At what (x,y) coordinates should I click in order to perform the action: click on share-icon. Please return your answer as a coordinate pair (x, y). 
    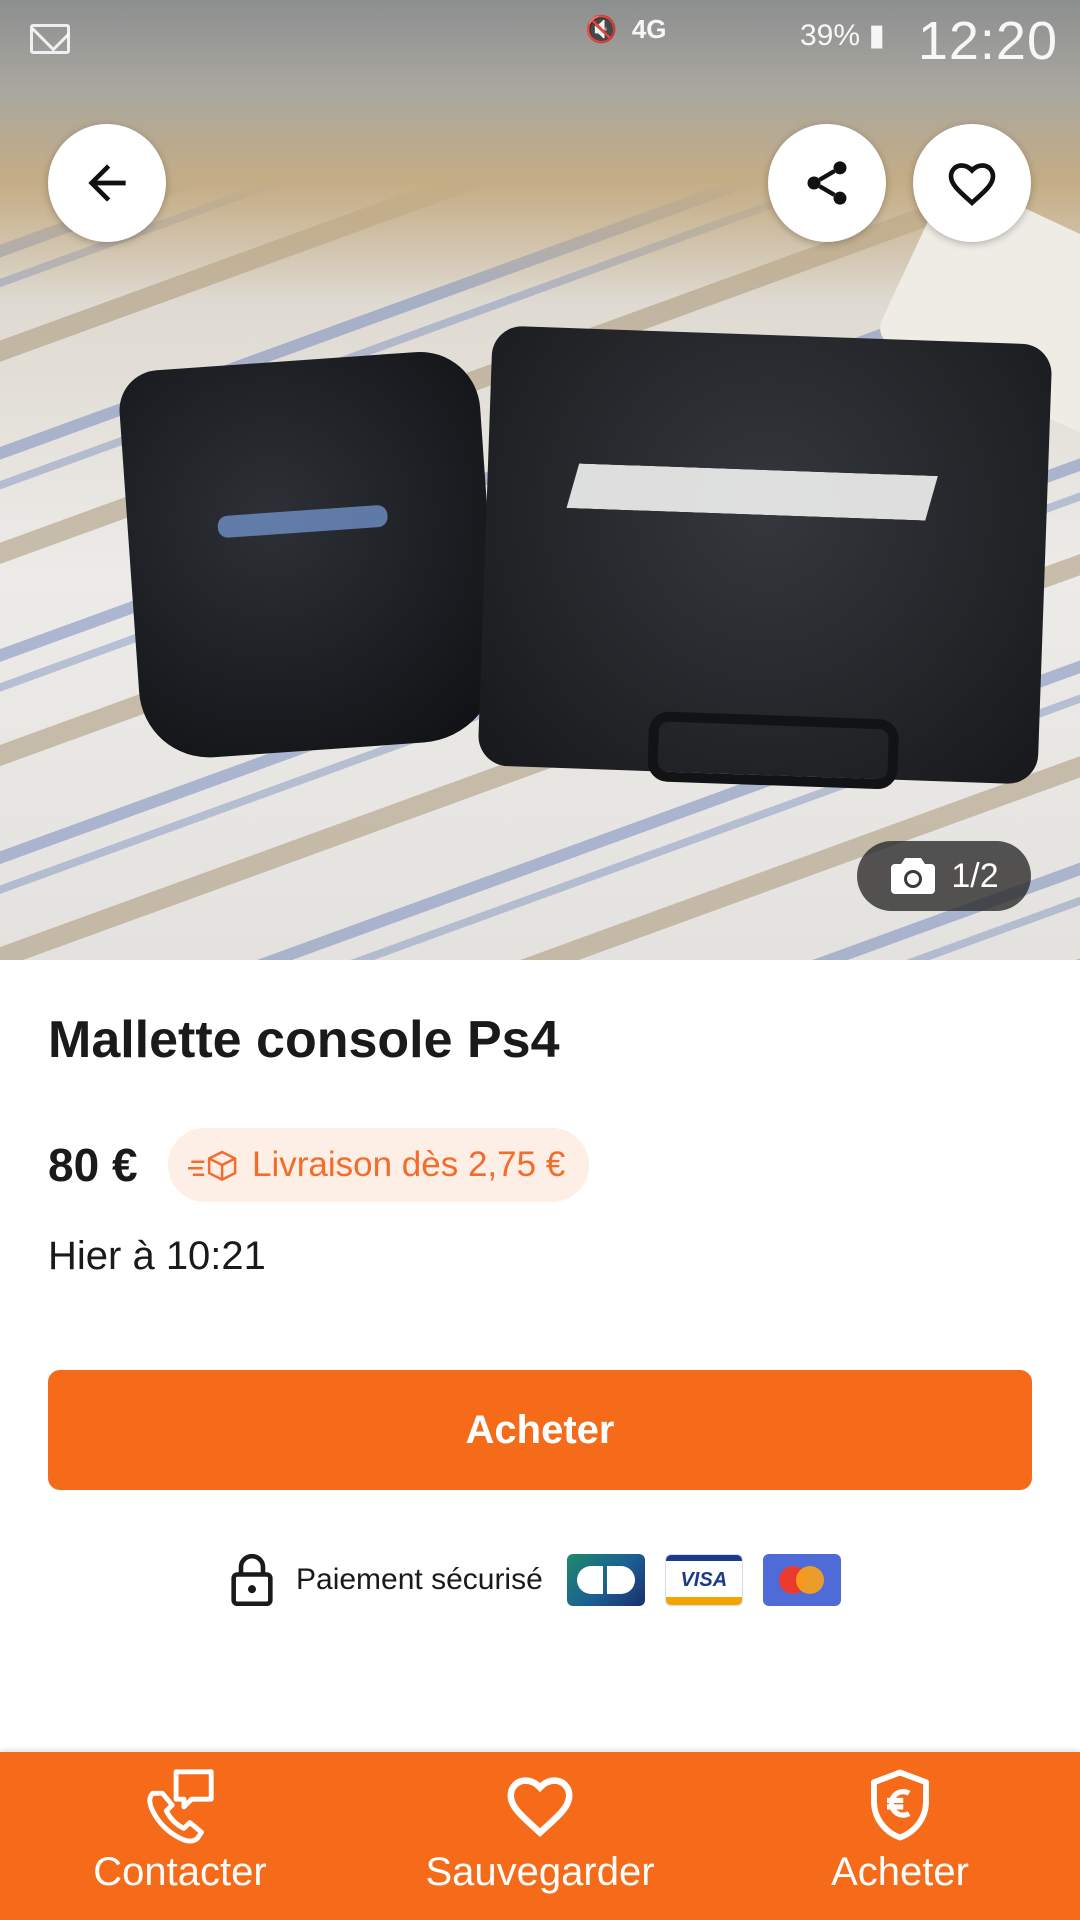
    Looking at the image, I should click on (827, 183).